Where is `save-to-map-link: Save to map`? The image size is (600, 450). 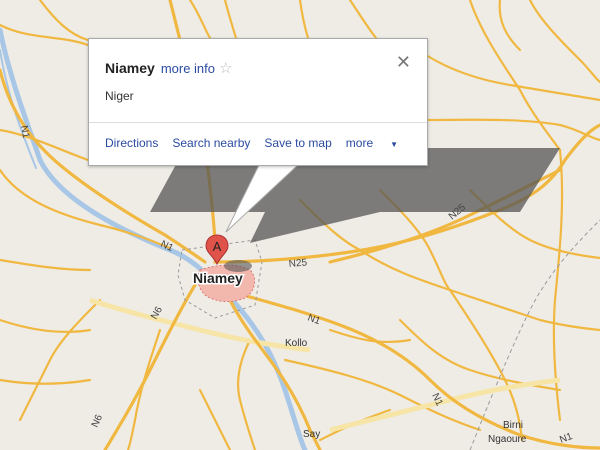
save-to-map-link: Save to map is located at coordinates (297, 143).